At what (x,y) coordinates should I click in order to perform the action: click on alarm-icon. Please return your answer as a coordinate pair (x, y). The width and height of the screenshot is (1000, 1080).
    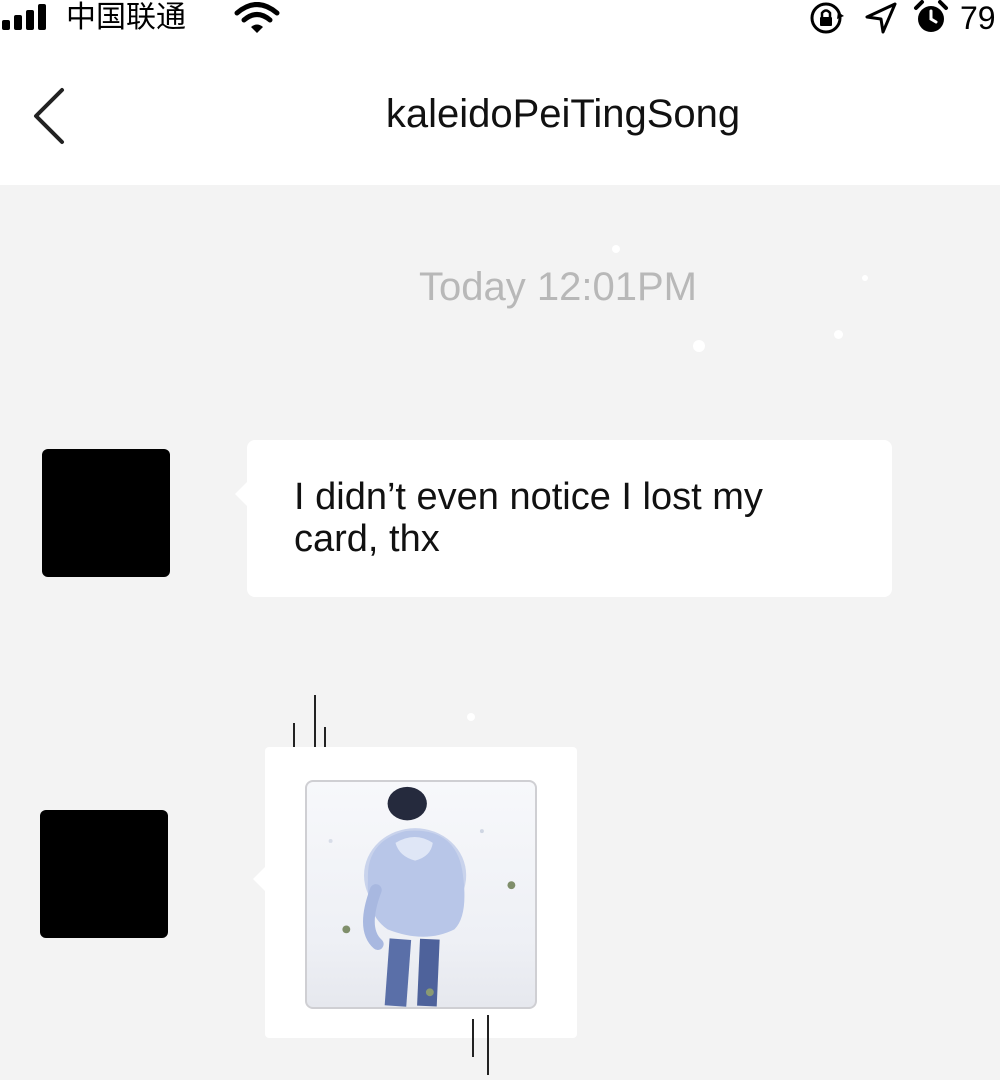
    Looking at the image, I should click on (931, 16).